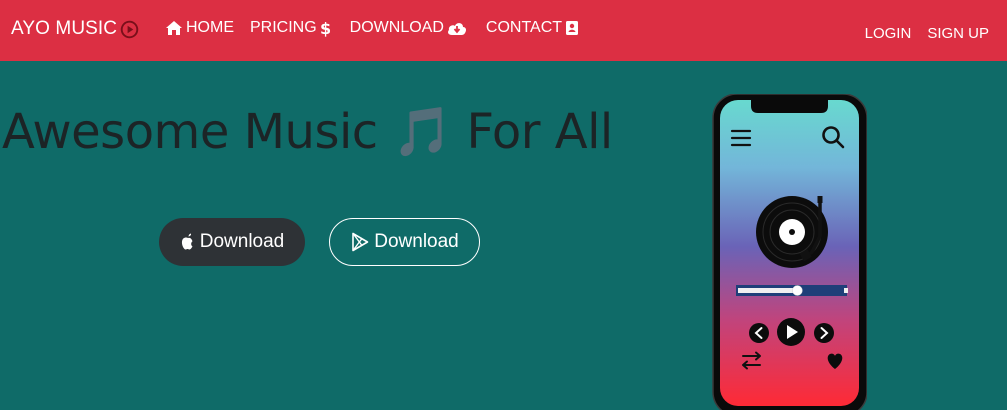 This screenshot has width=1007, height=410. I want to click on nav-download: DOWNLOAD, so click(410, 28).